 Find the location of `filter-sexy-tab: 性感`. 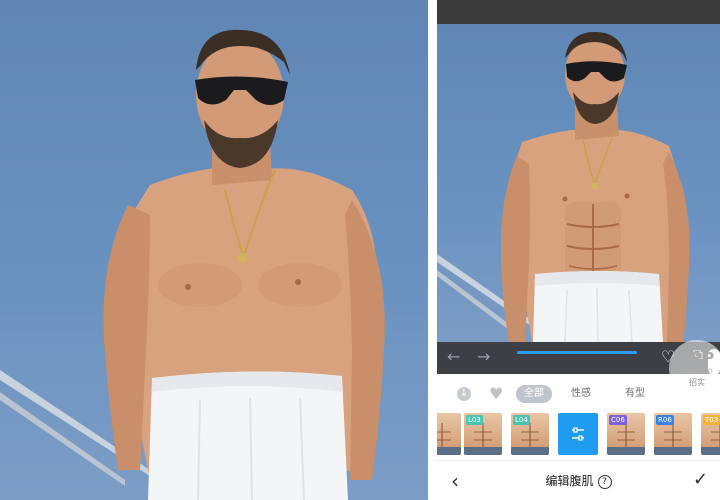

filter-sexy-tab: 性感 is located at coordinates (581, 394).